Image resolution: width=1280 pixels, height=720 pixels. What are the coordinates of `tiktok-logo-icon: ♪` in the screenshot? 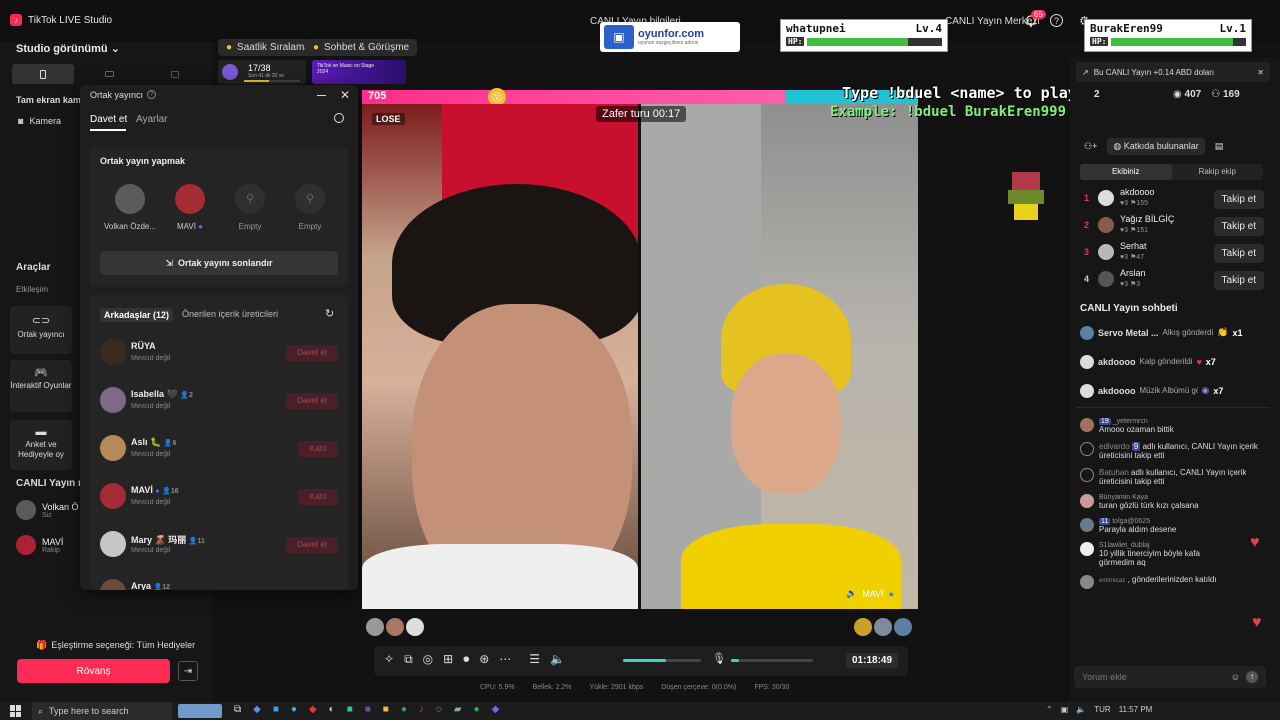 It's located at (16, 20).